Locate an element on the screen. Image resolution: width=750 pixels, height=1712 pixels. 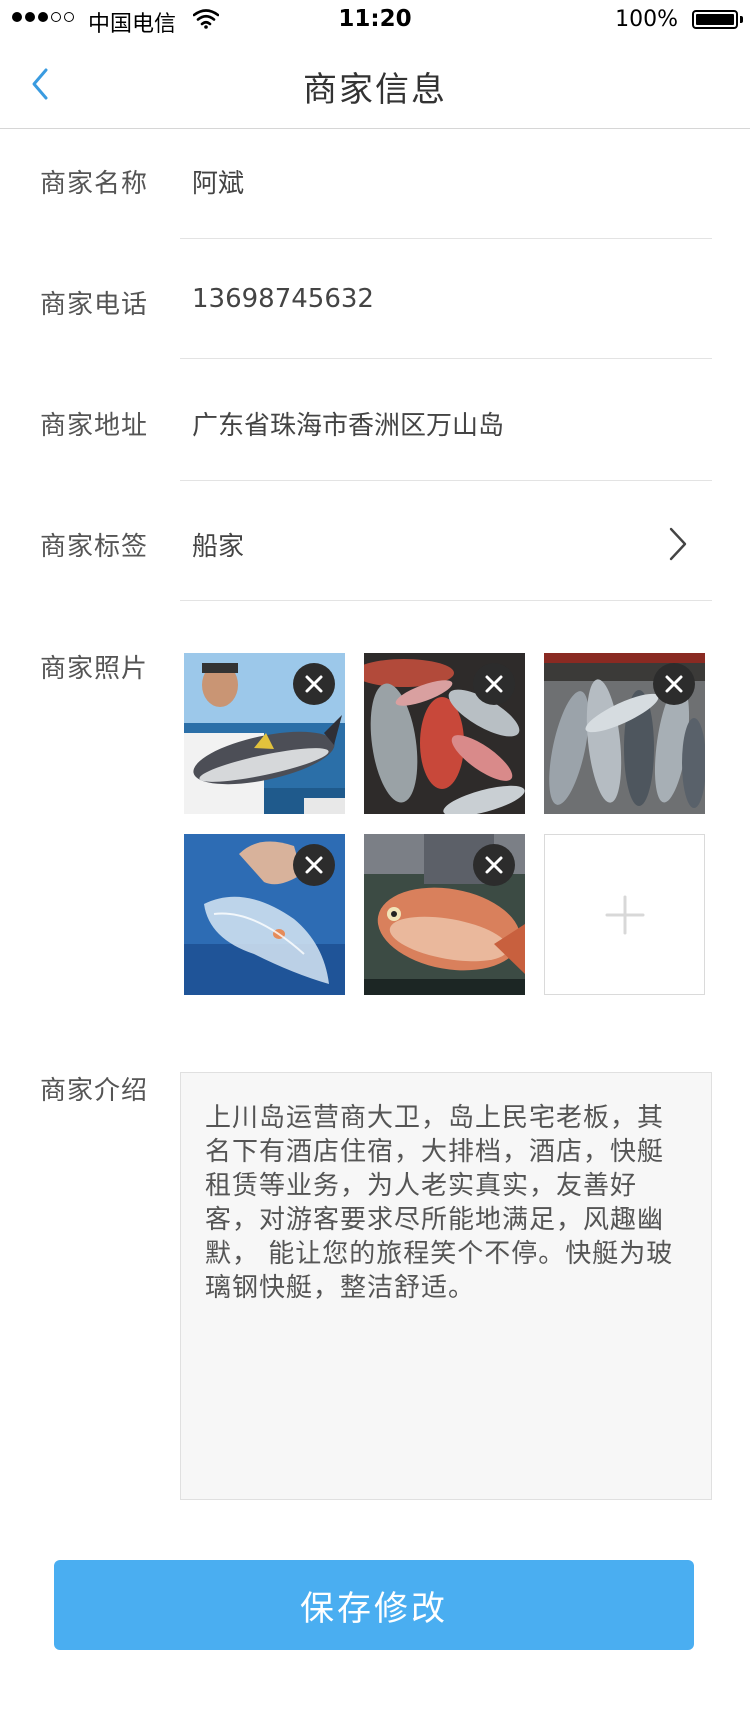
navigation-bar: 商家信息 is located at coordinates (375, 84).